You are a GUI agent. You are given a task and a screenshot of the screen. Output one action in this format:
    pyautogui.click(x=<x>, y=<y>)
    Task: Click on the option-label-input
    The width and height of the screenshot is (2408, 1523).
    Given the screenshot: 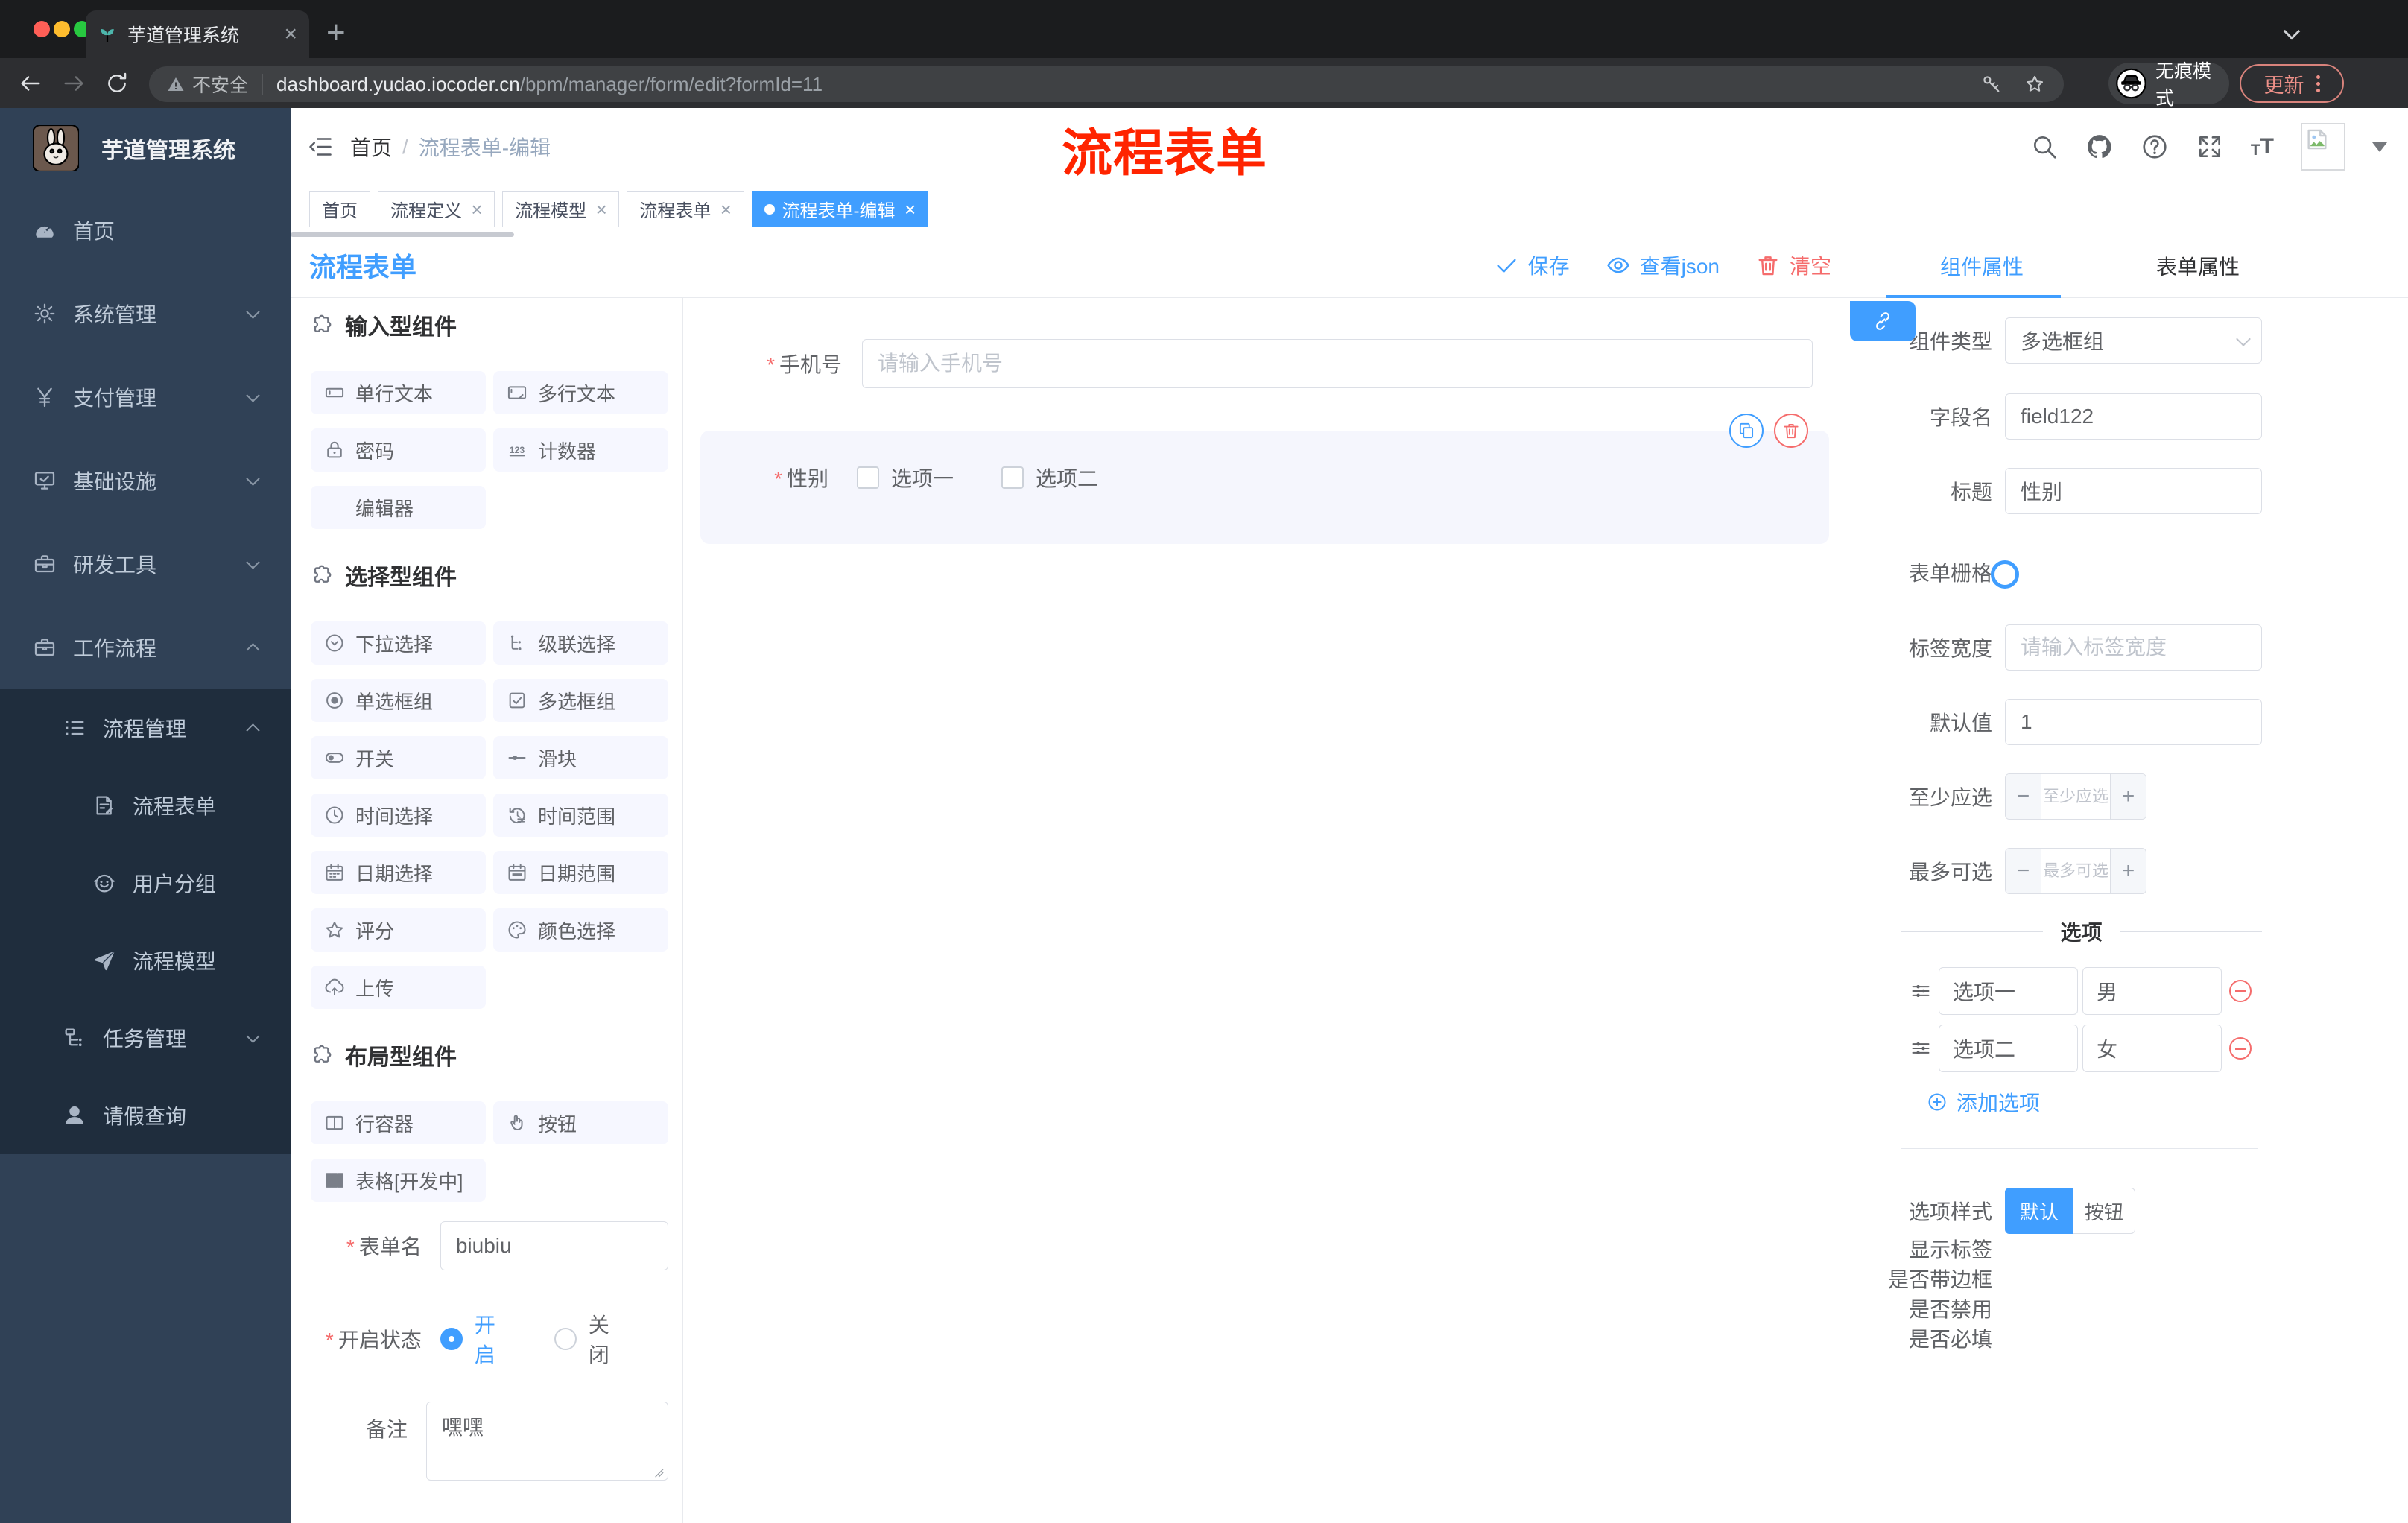 What is the action you would take?
    pyautogui.click(x=2008, y=1048)
    